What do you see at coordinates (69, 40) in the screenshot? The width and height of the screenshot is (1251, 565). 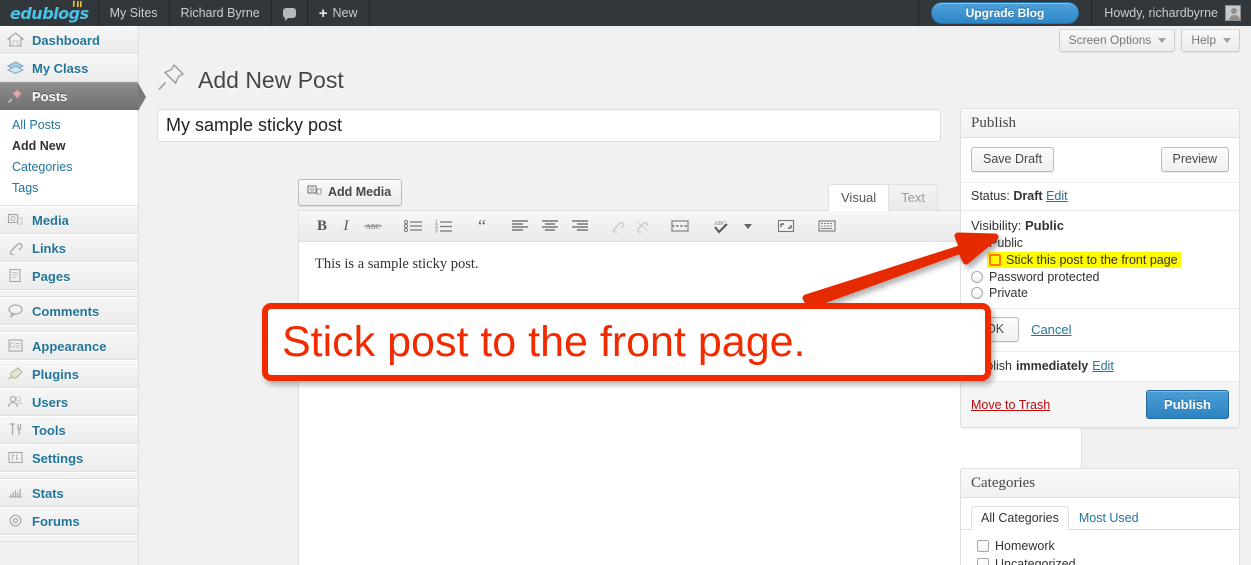 I see `sidebar-item-dashboard: Dashboard` at bounding box center [69, 40].